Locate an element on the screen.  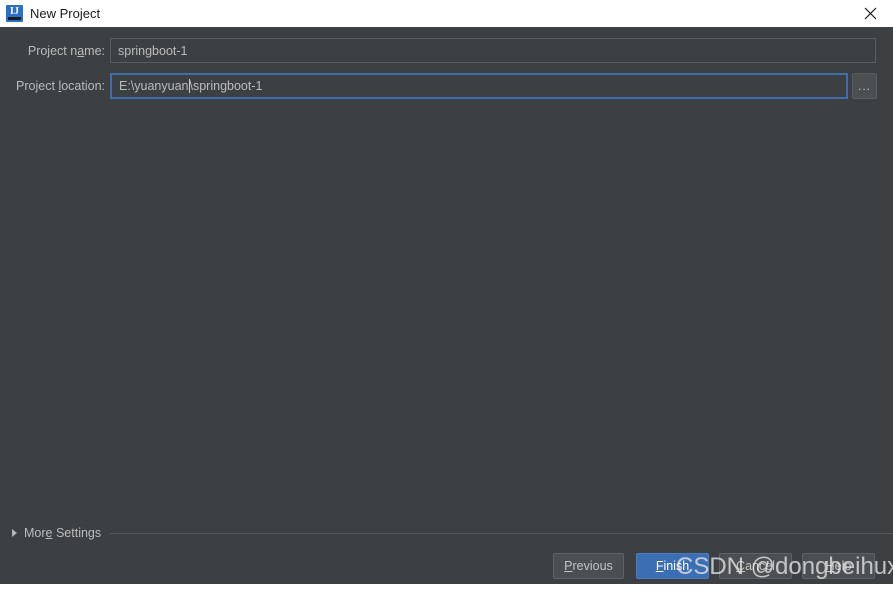
close-icon is located at coordinates (870, 13).